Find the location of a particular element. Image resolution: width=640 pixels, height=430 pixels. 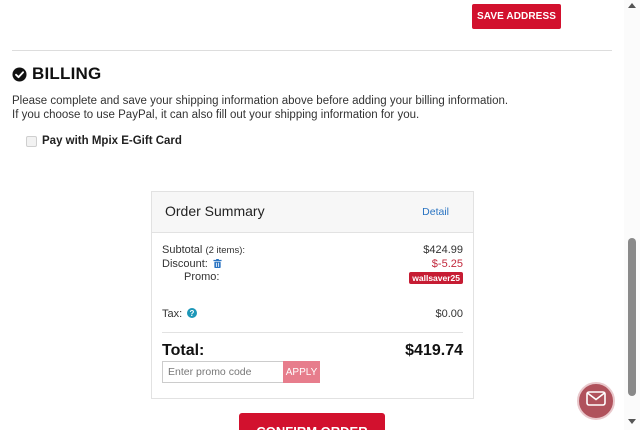

apply-promo-button: APPLY is located at coordinates (301, 372).